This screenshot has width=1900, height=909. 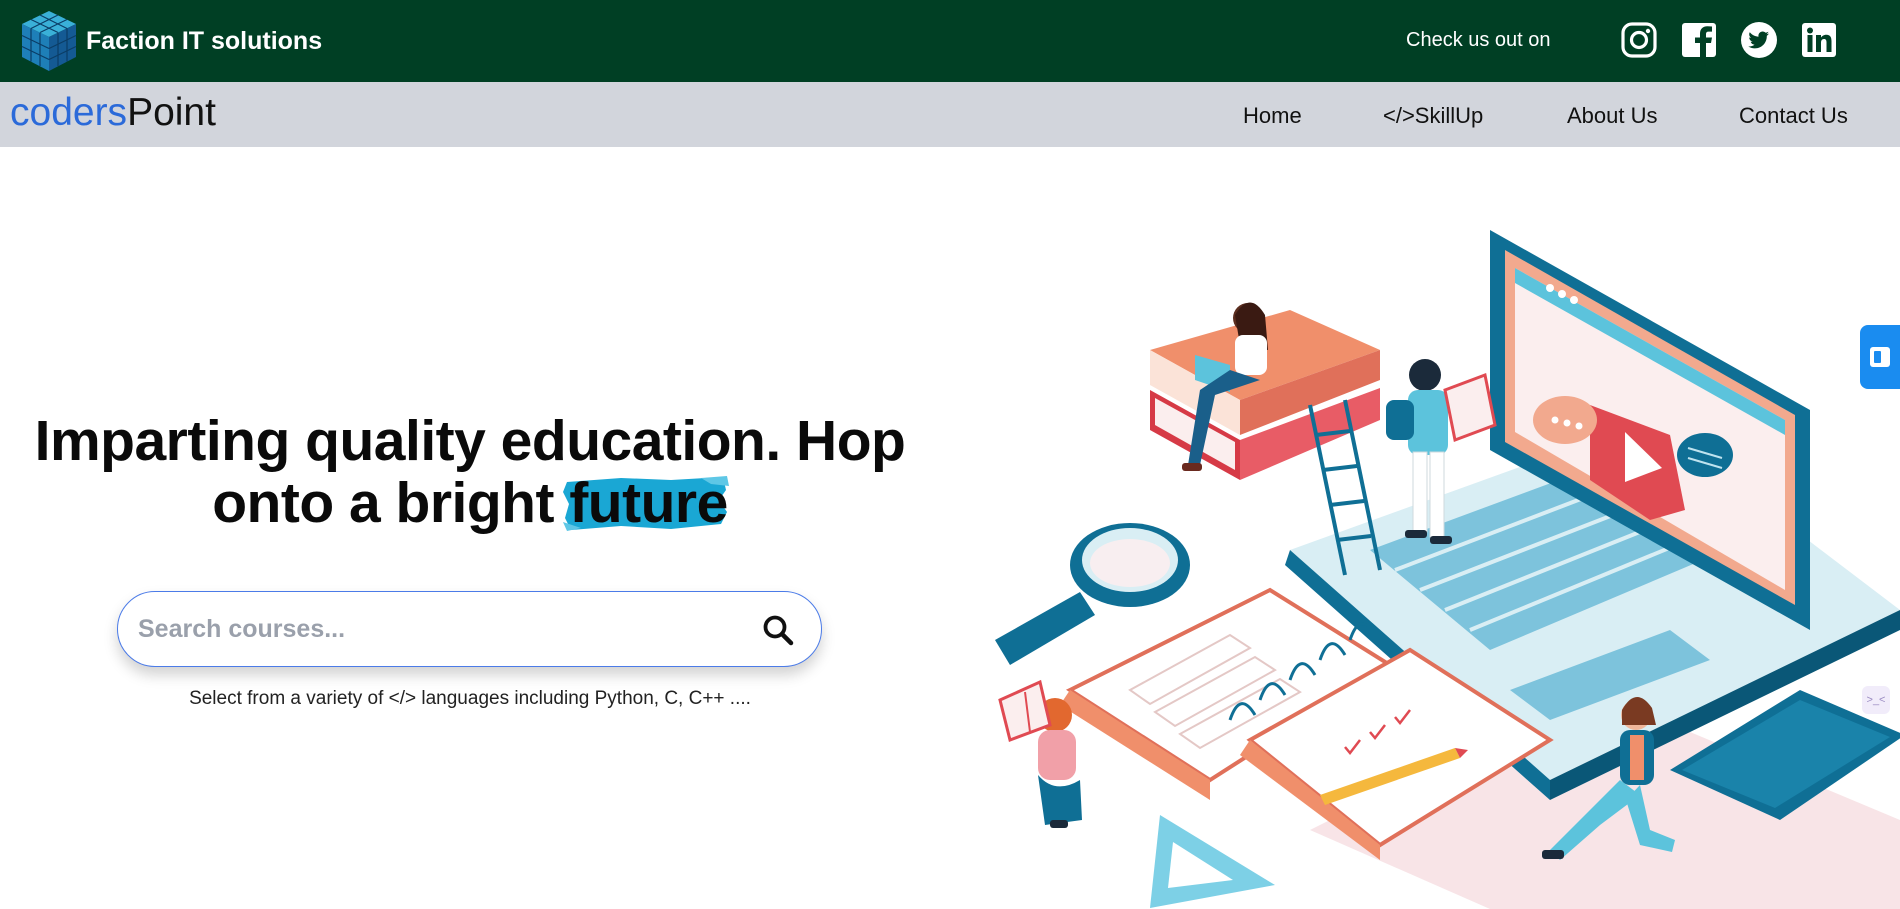 What do you see at coordinates (1793, 116) in the screenshot?
I see `nav-contact-us: Contact Us` at bounding box center [1793, 116].